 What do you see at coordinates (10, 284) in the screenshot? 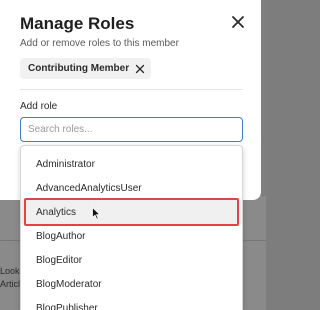
I see `background-text-fragment: Articl` at bounding box center [10, 284].